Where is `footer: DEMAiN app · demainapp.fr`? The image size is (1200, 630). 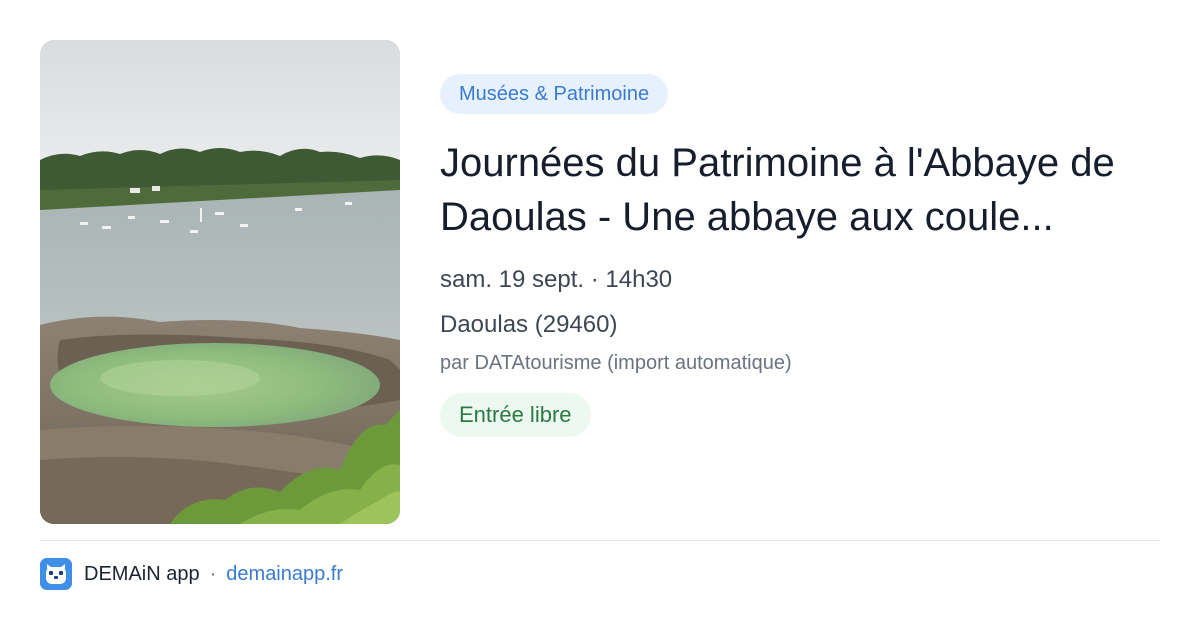 footer: DEMAiN app · demainapp.fr is located at coordinates (191, 574).